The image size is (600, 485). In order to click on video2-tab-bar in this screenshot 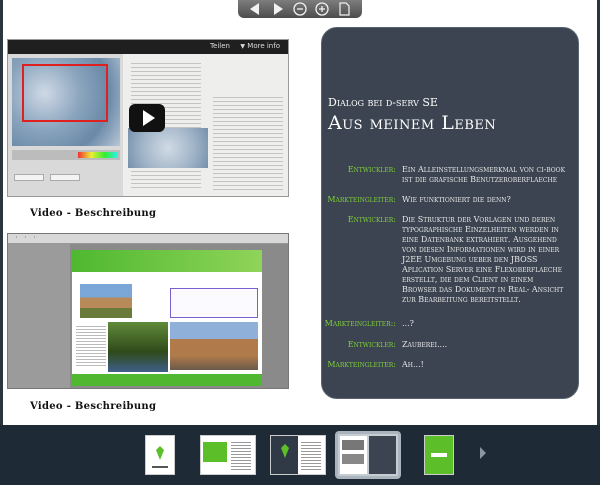, I will do `click(148, 239)`.